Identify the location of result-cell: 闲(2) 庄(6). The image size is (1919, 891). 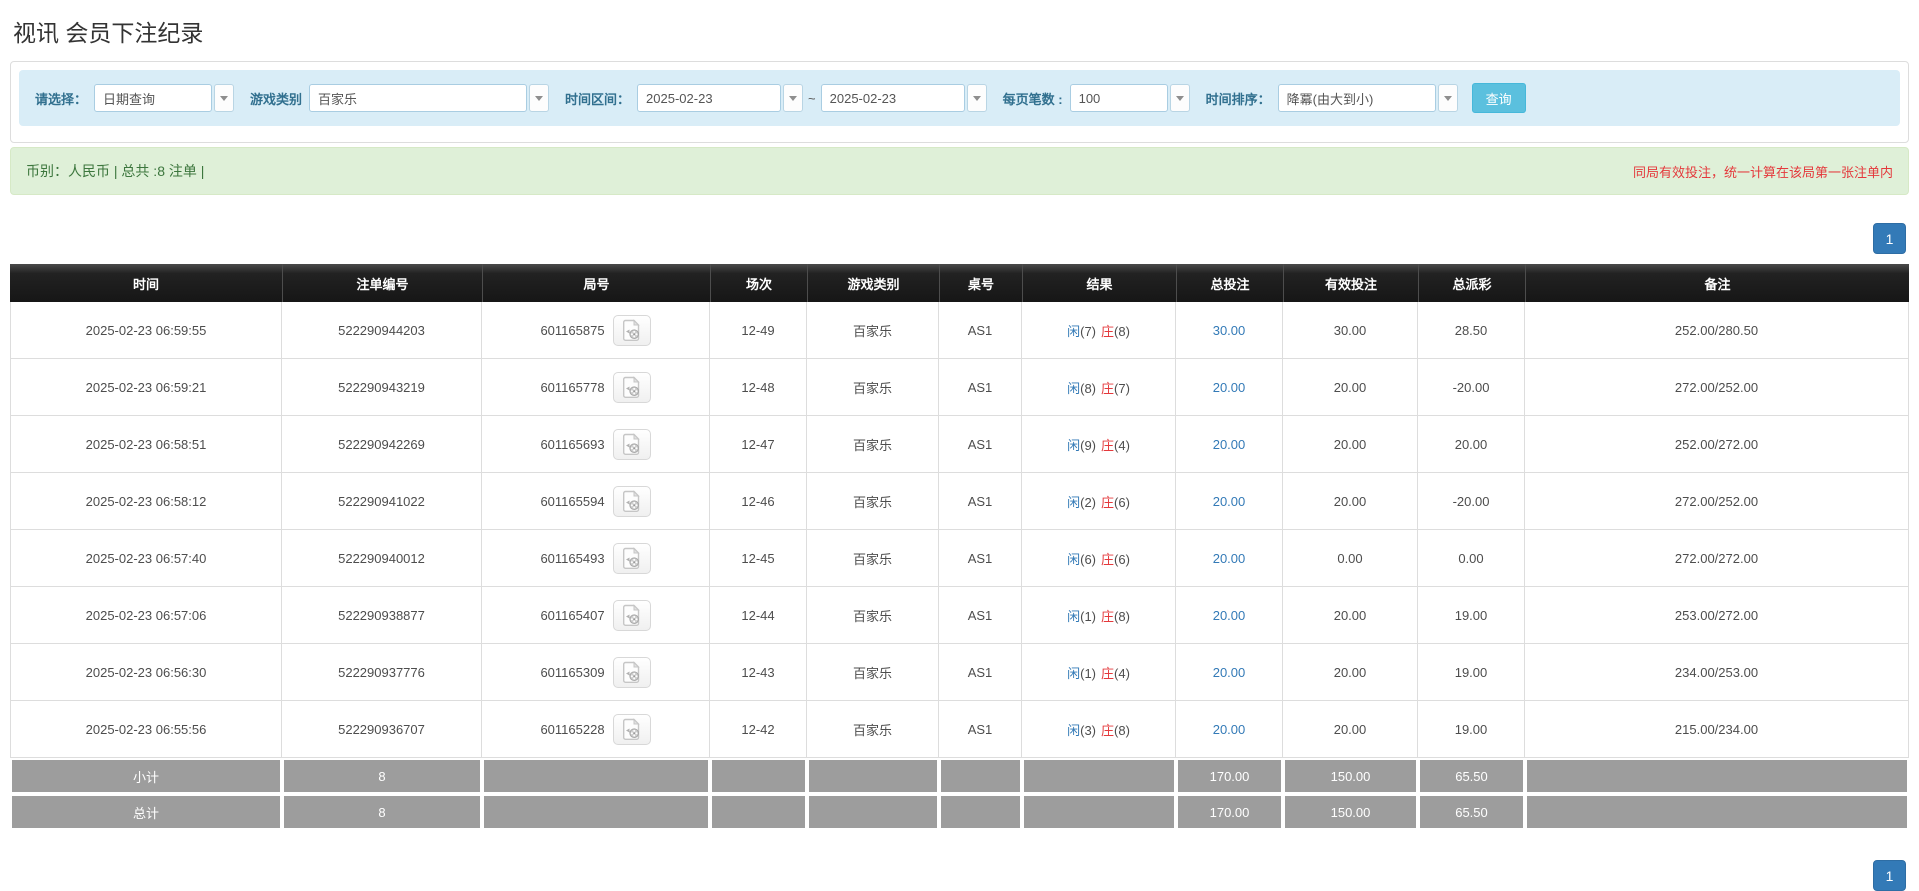
(1099, 501).